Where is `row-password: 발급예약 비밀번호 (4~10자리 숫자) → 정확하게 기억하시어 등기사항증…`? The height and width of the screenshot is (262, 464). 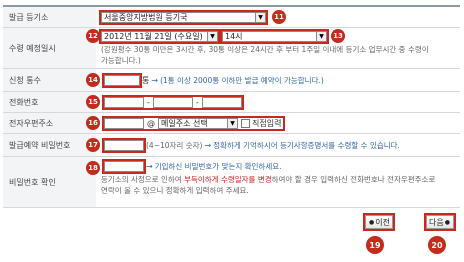 row-password: 발급예약 비밀번호 (4~10자리 숫자) → 정확하게 기억하시어 등기사항증… is located at coordinates (231, 145).